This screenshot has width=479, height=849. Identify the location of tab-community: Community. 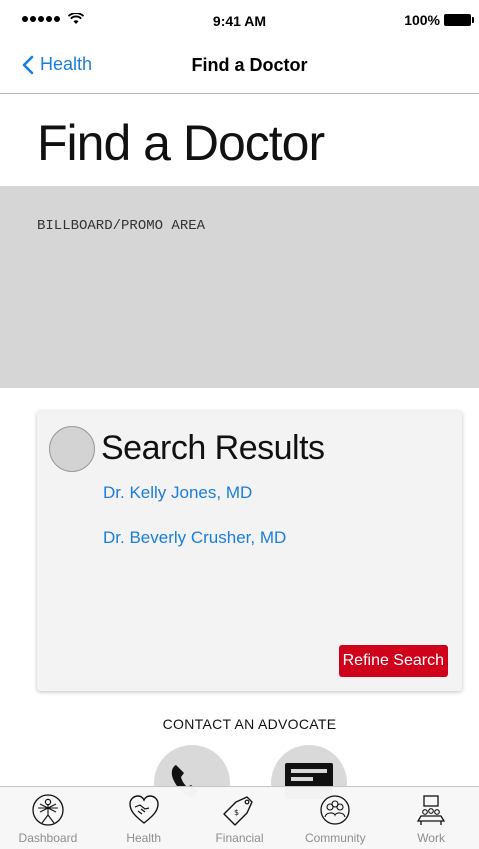
(335, 818).